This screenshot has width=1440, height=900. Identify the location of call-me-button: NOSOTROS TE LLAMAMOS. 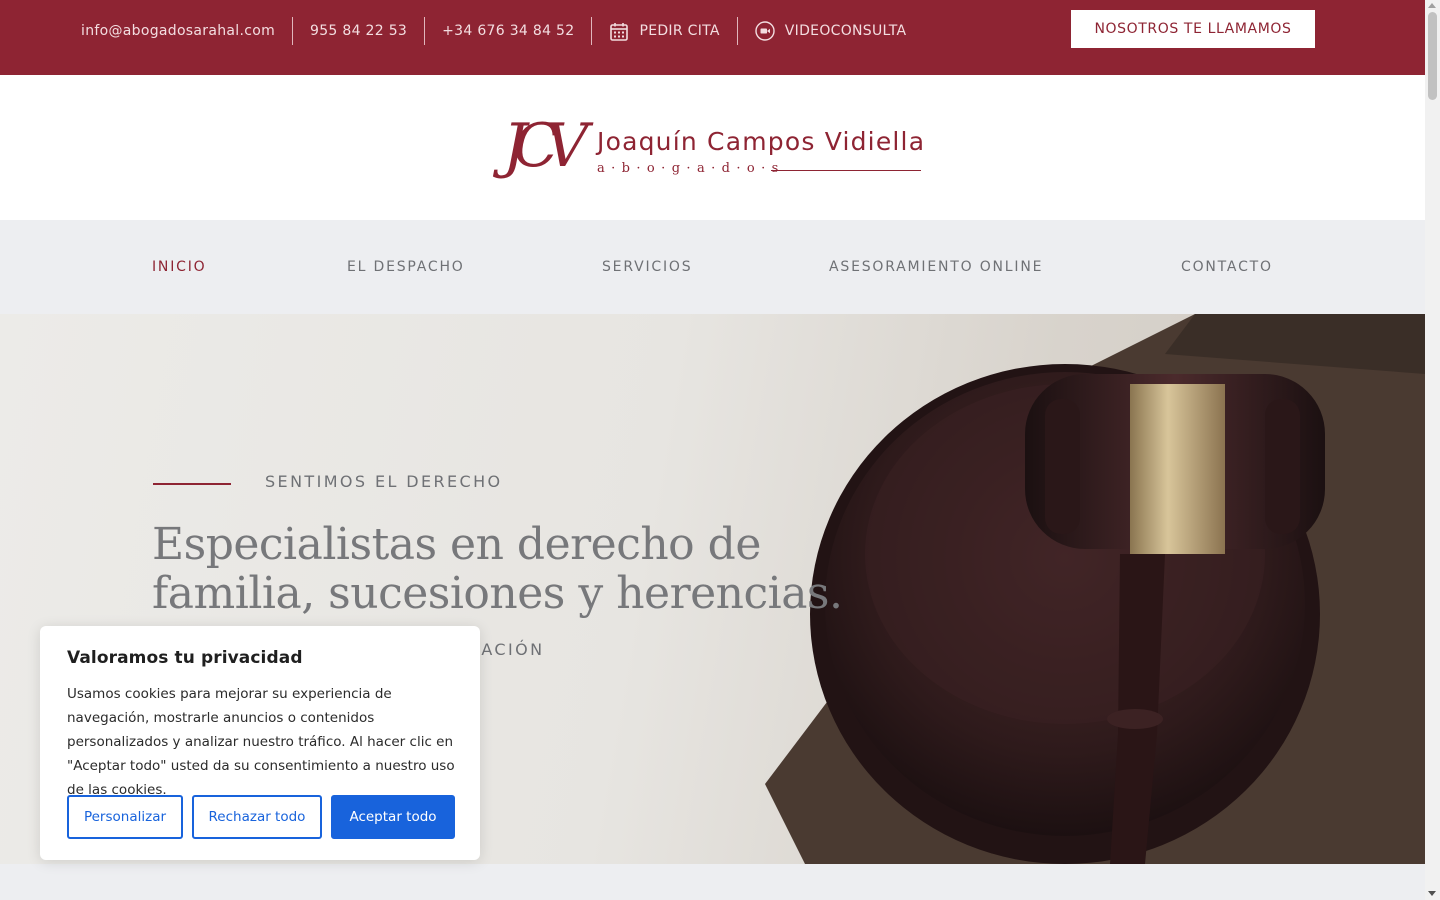
(1193, 29).